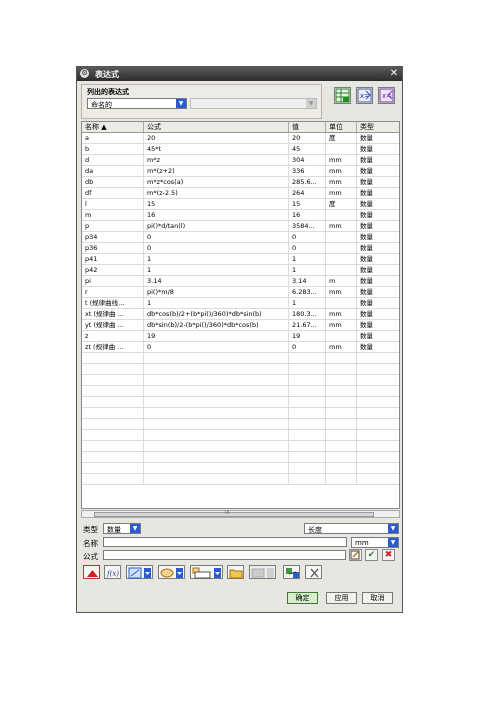 The height and width of the screenshot is (702, 496). Describe the element at coordinates (375, 542) in the screenshot. I see `unit-dropdown: mm ▼` at that location.